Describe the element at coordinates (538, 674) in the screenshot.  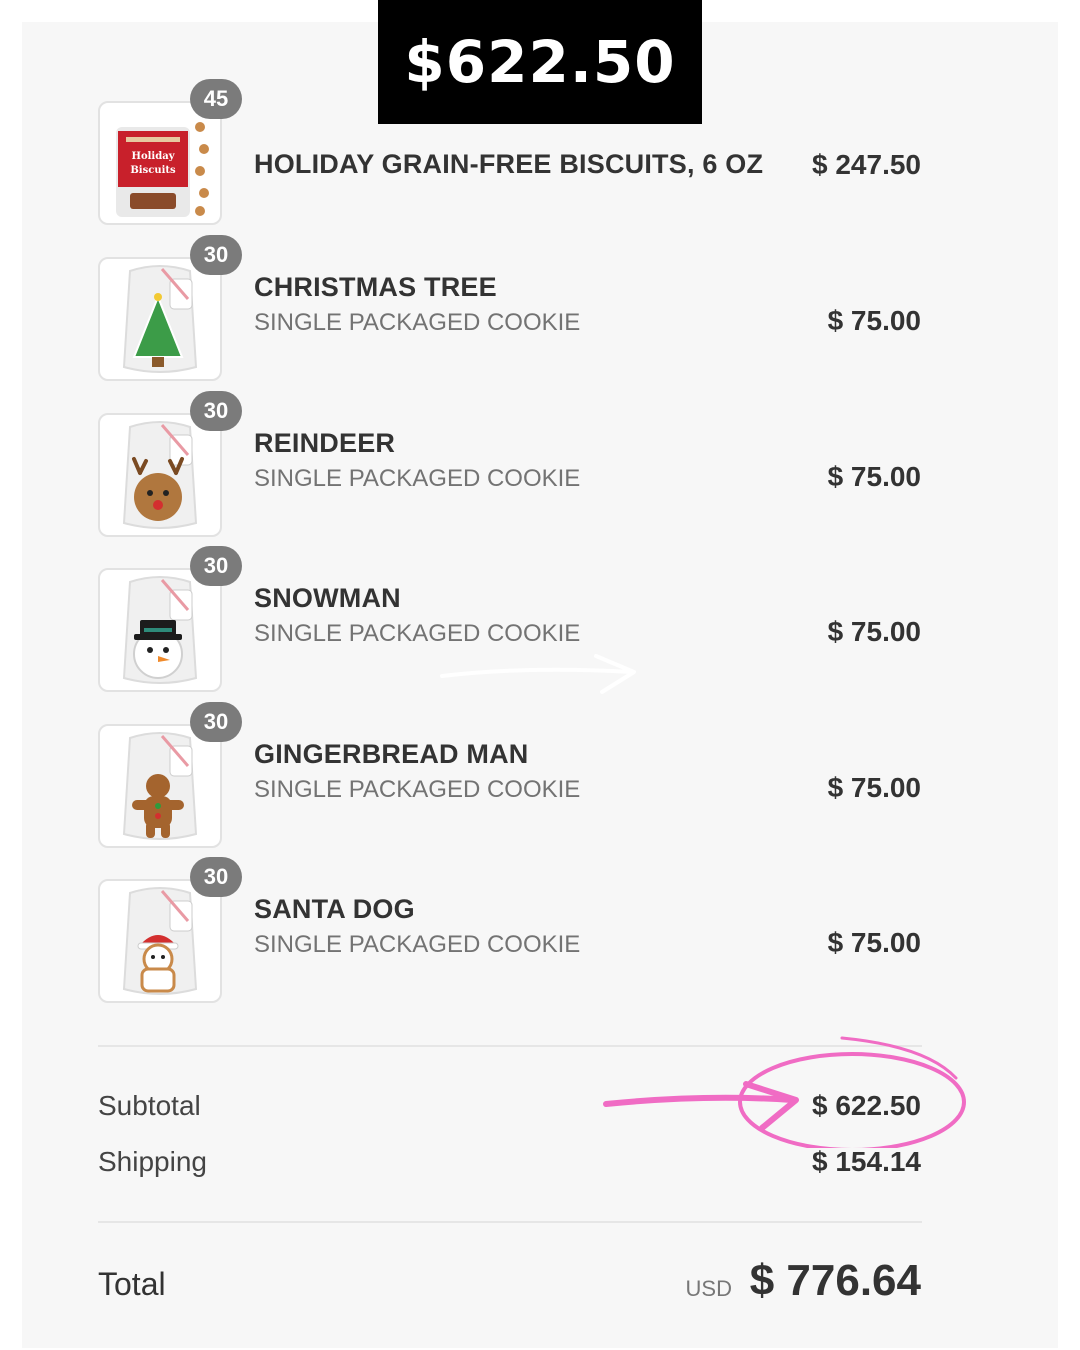
I see `faint-arrow-icon` at that location.